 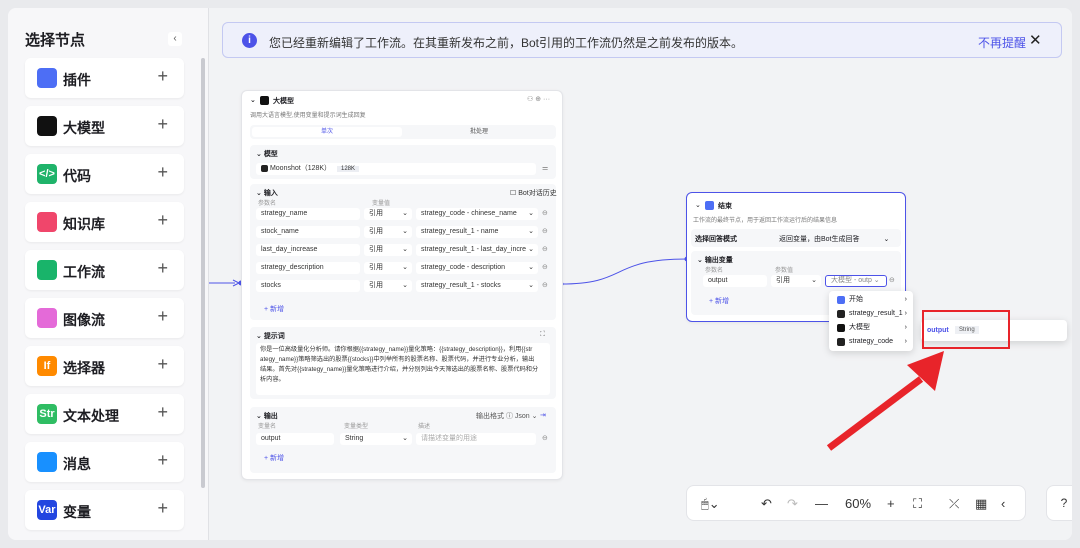 What do you see at coordinates (175, 39) in the screenshot?
I see `collapse-icon: ‹` at bounding box center [175, 39].